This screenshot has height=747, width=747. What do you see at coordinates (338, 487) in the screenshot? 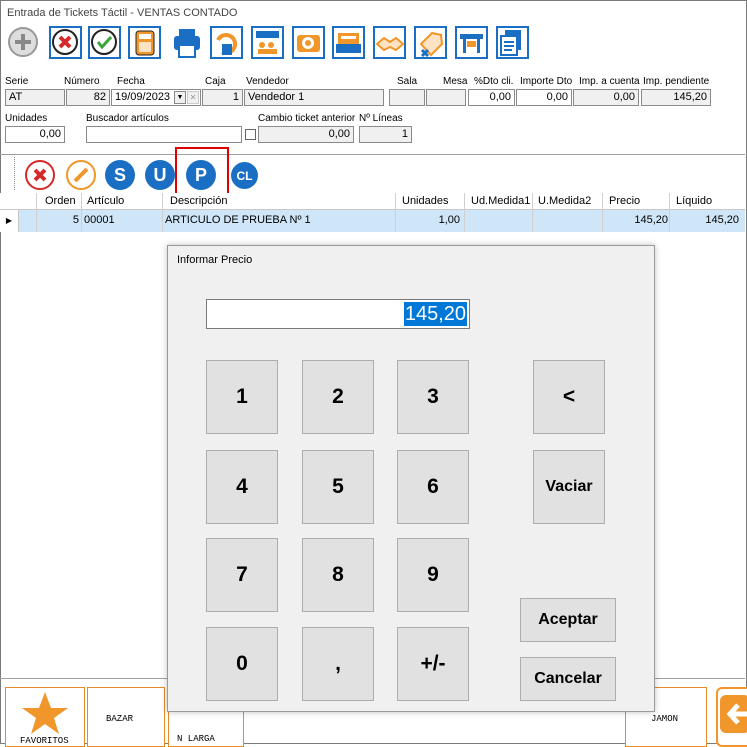
I see `key-5: 5` at bounding box center [338, 487].